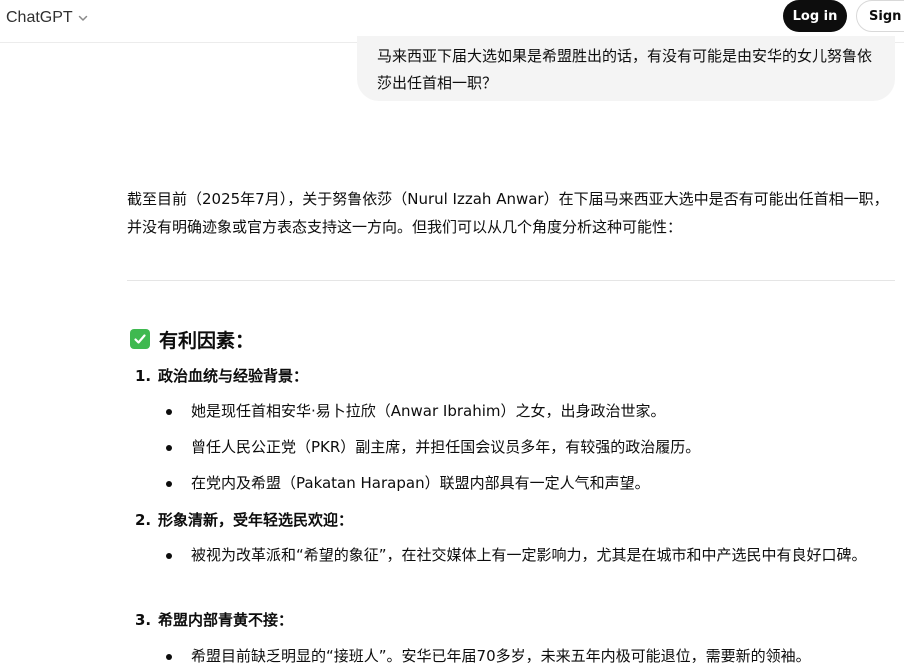  I want to click on list-item: 在党内及希盟（Pakatan Harapan）联盟内部具有一定人气和声望。, so click(523, 483).